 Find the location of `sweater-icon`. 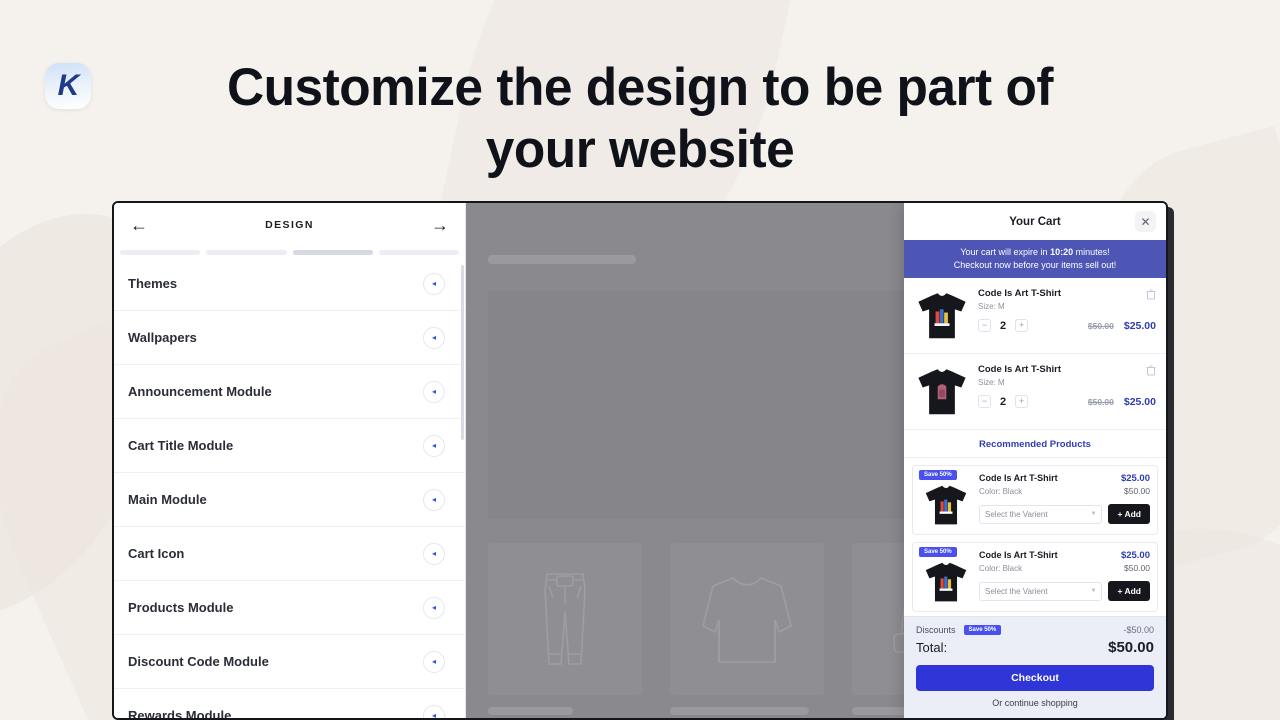

sweater-icon is located at coordinates (747, 620).